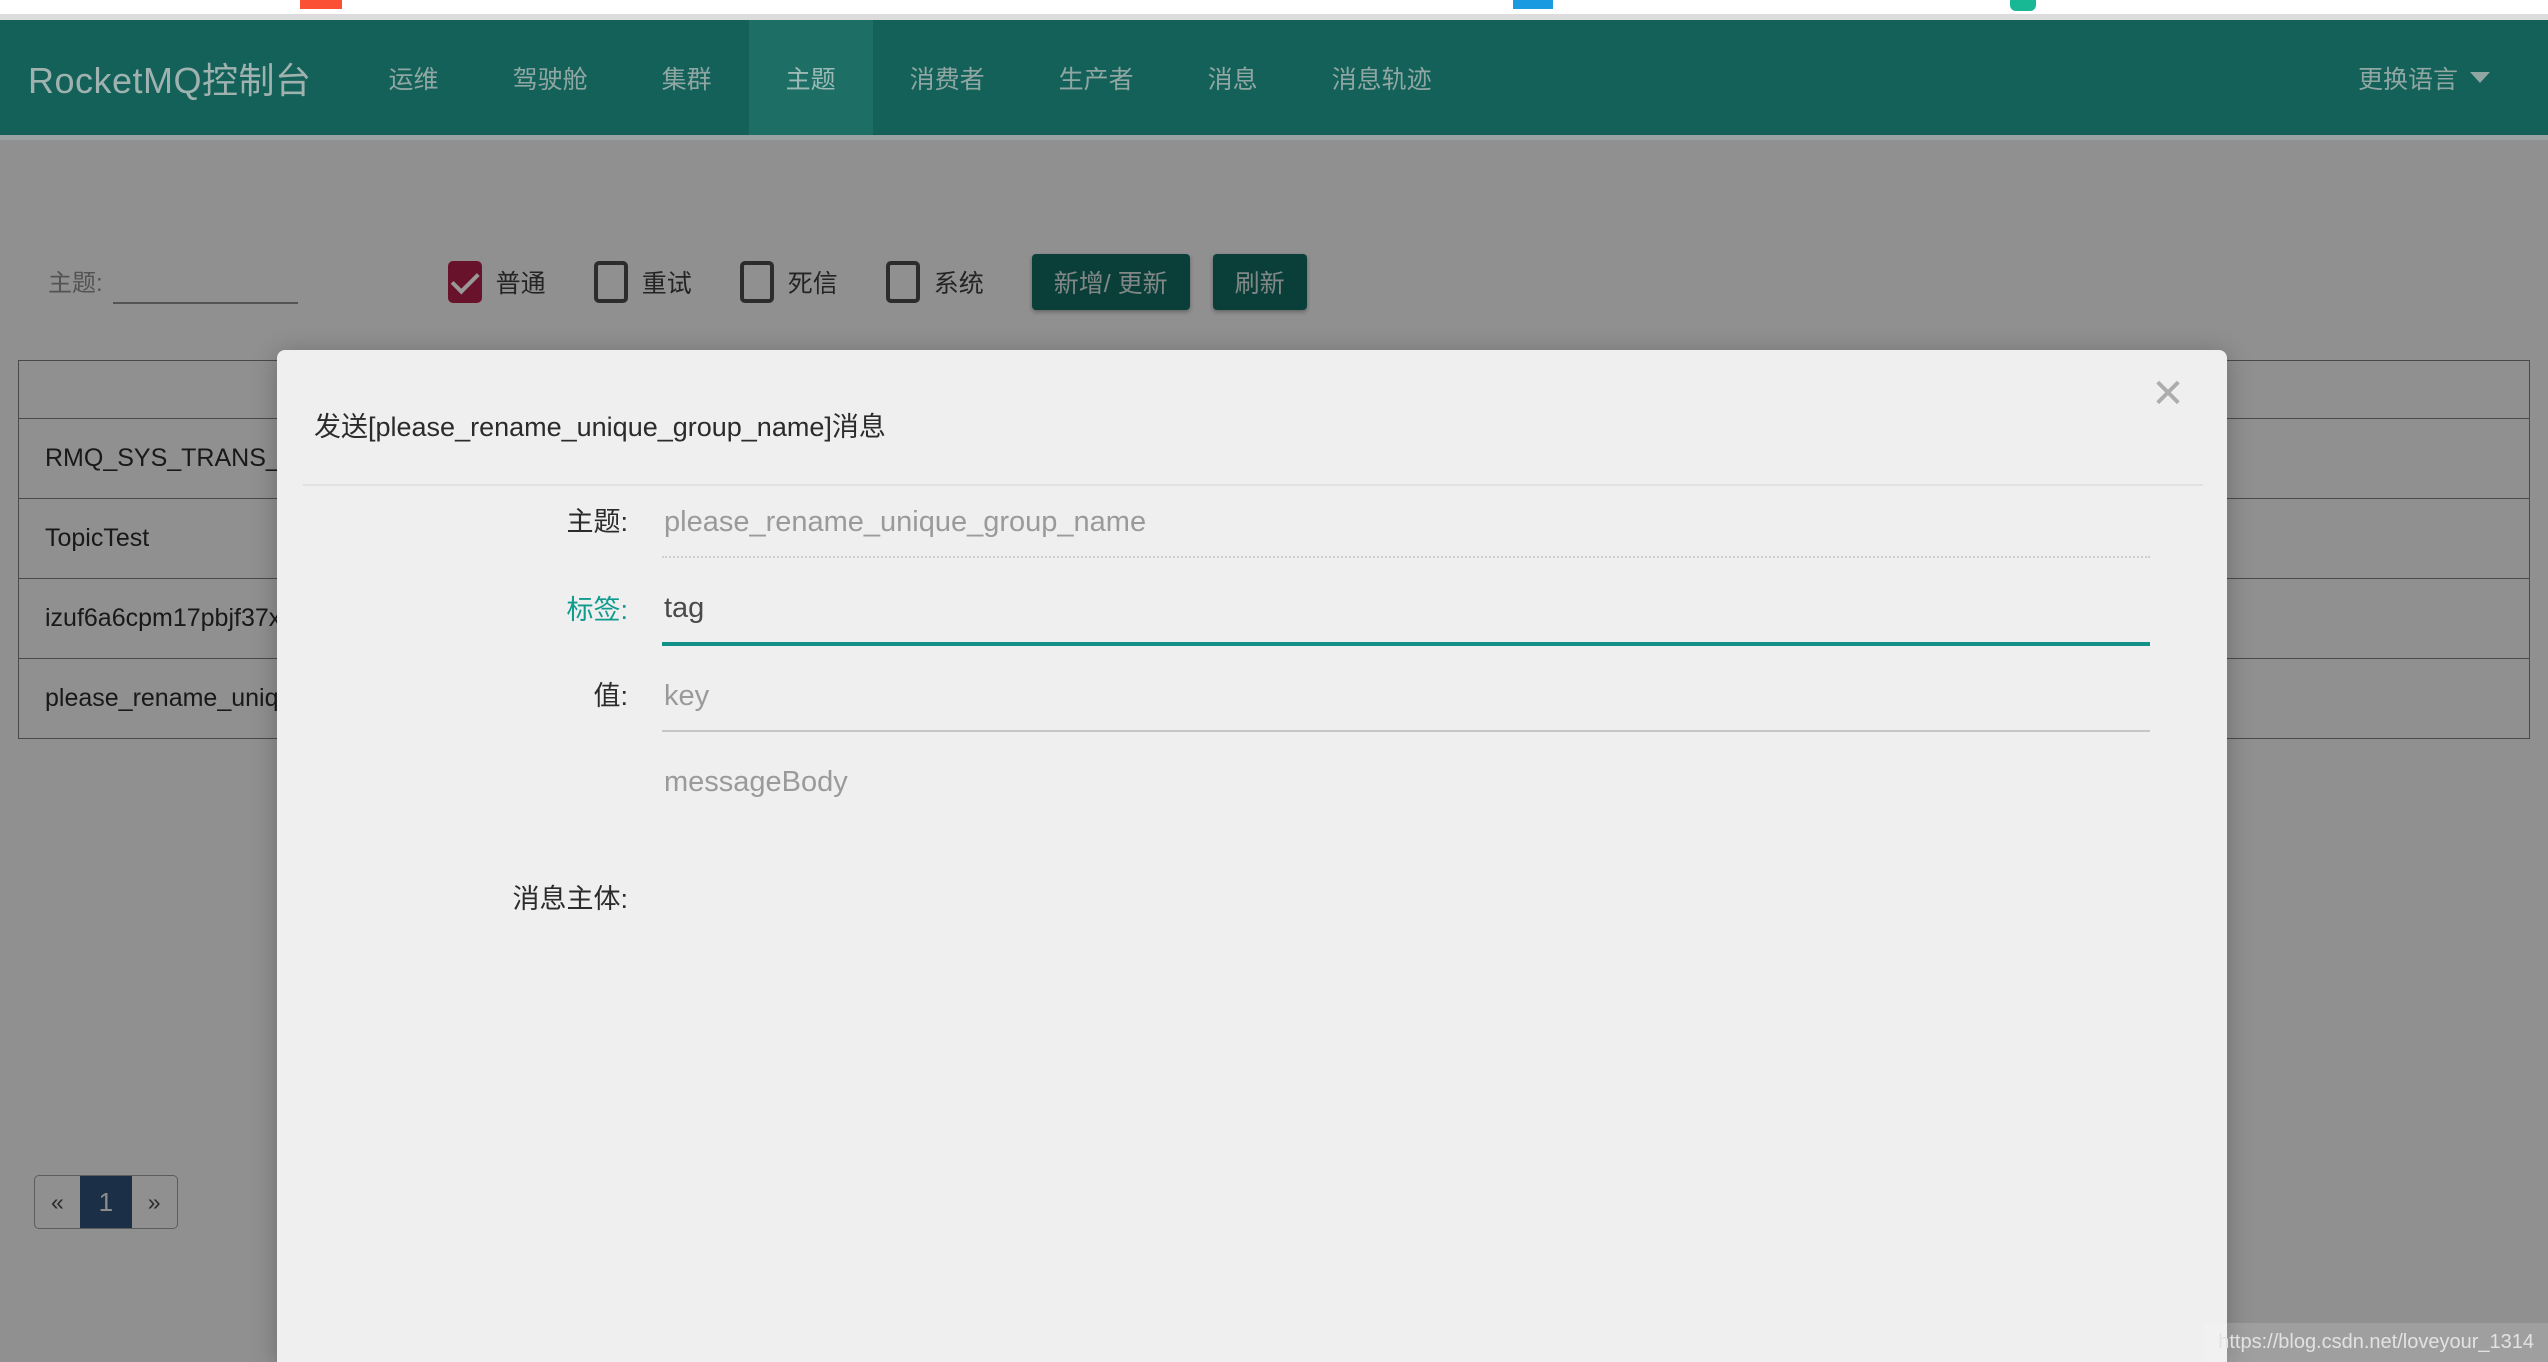  What do you see at coordinates (2407, 79) in the screenshot?
I see `language-switcher-label: 更换语言` at bounding box center [2407, 79].